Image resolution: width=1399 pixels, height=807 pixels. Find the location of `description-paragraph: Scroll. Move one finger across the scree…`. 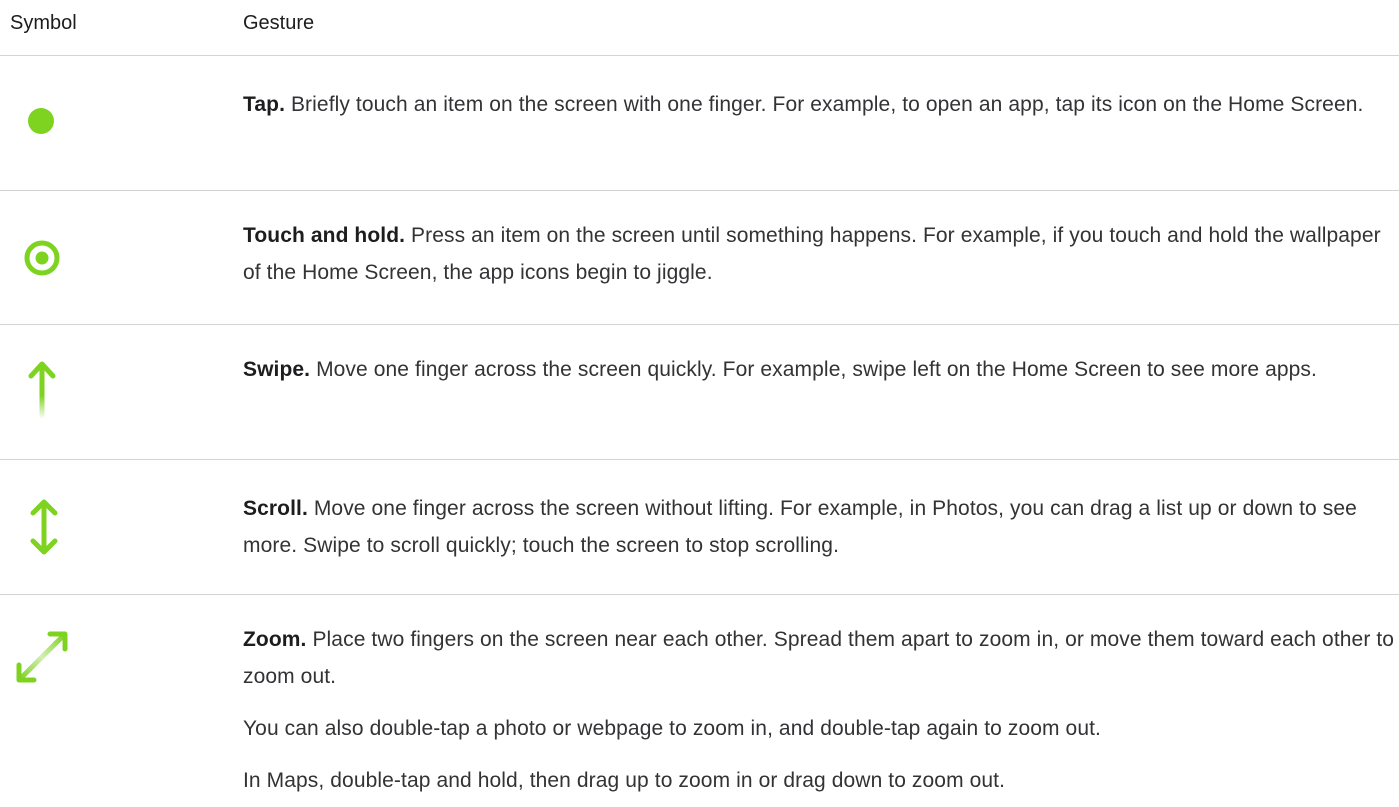

description-paragraph: Scroll. Move one finger across the scree… is located at coordinates (821, 527).